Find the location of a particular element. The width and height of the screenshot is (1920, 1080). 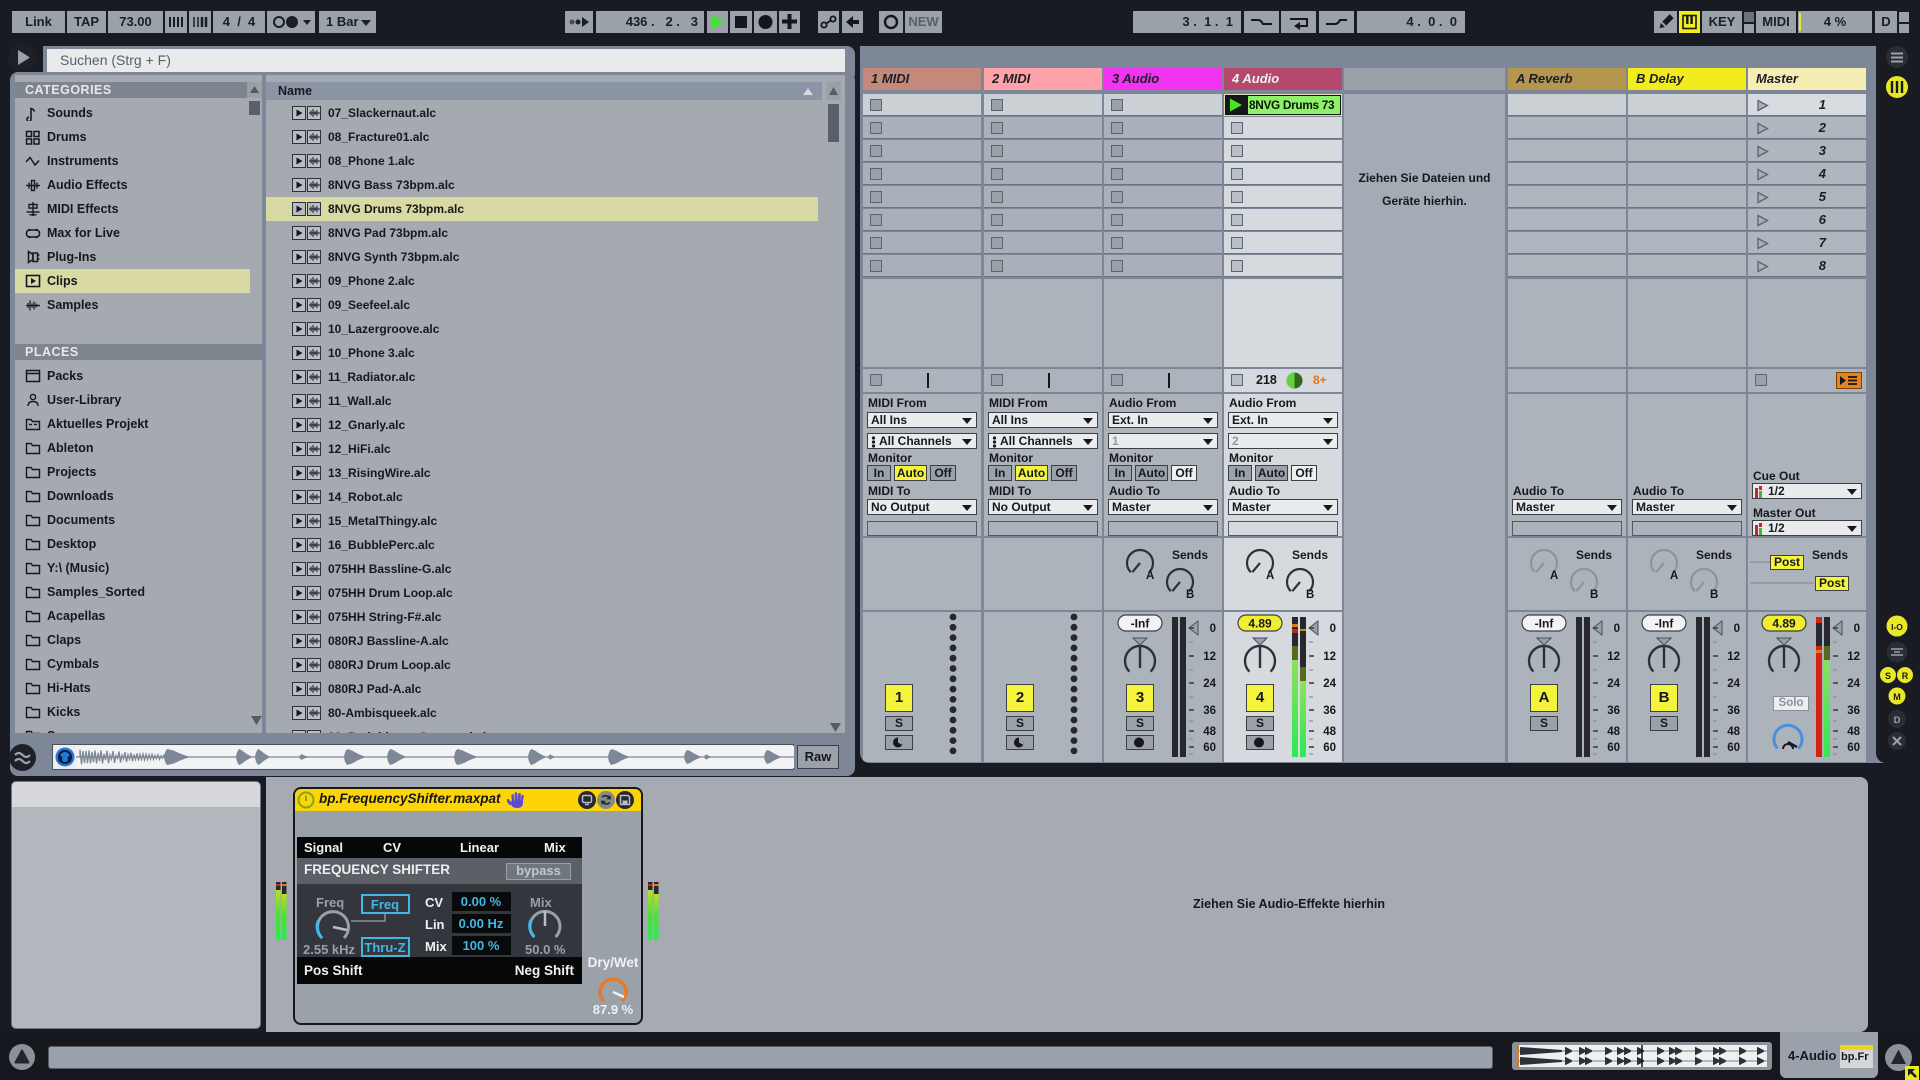

svg-text: 0.00 % is located at coordinates (481, 901).